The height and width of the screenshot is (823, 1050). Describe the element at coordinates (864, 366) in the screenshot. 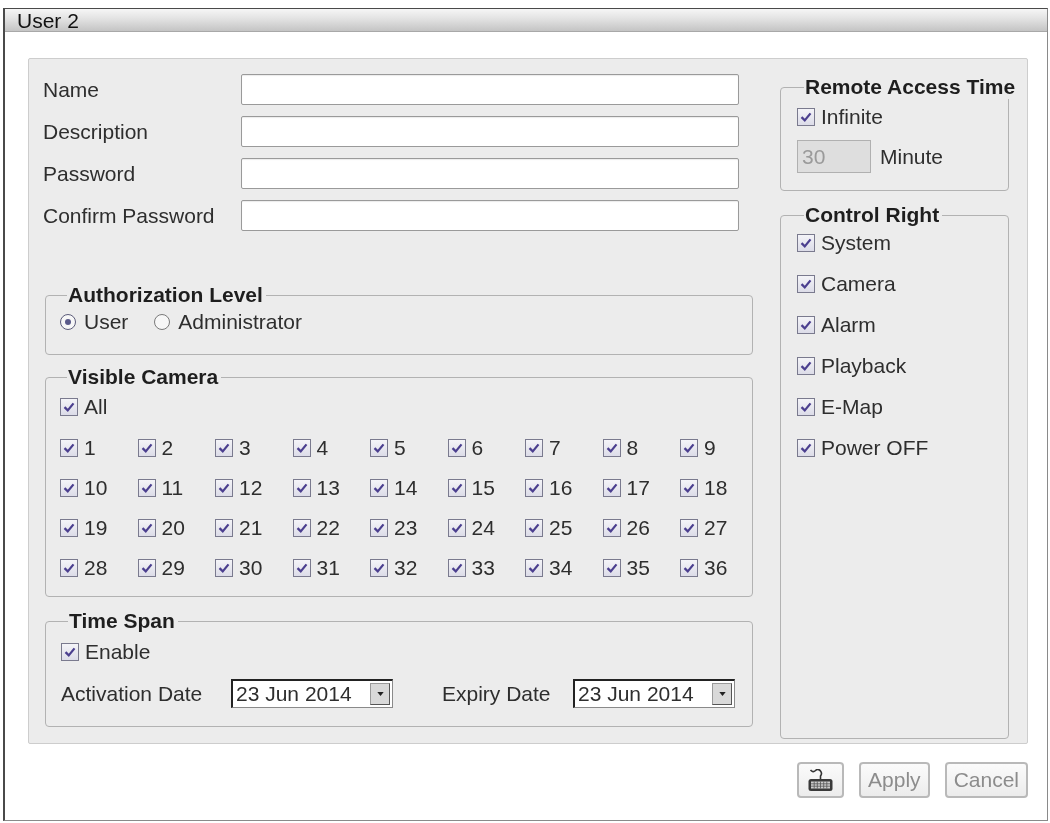

I see `checkbox-label: Playback` at that location.